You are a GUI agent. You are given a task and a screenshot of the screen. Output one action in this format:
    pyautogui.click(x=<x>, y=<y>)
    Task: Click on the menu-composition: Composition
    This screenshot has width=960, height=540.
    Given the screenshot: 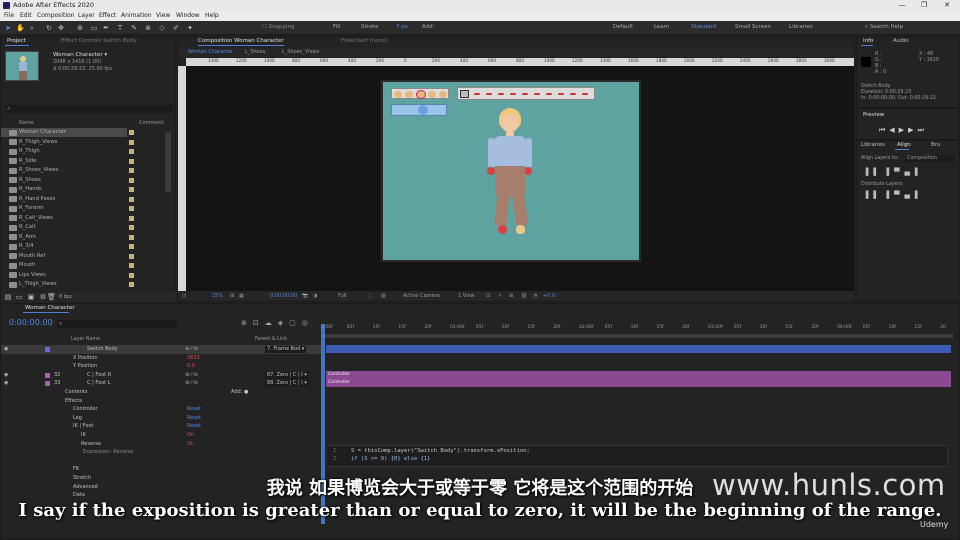 What is the action you would take?
    pyautogui.click(x=55, y=16)
    